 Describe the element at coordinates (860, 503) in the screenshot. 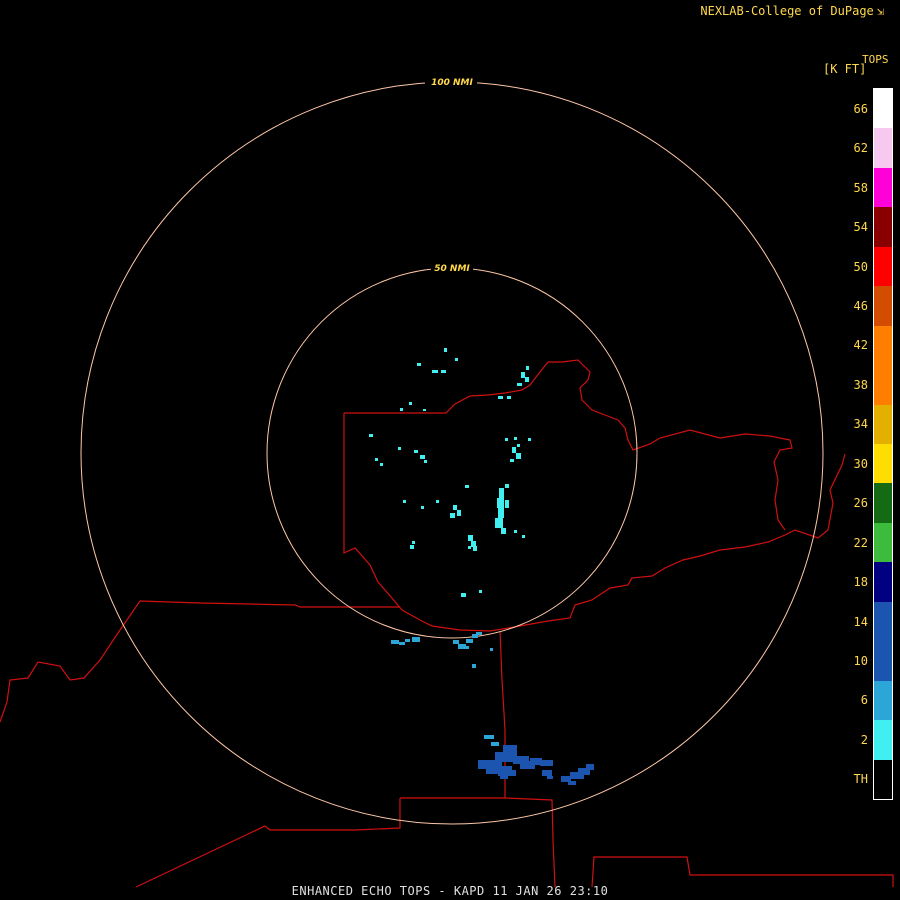

I see `legend-label: 26` at that location.